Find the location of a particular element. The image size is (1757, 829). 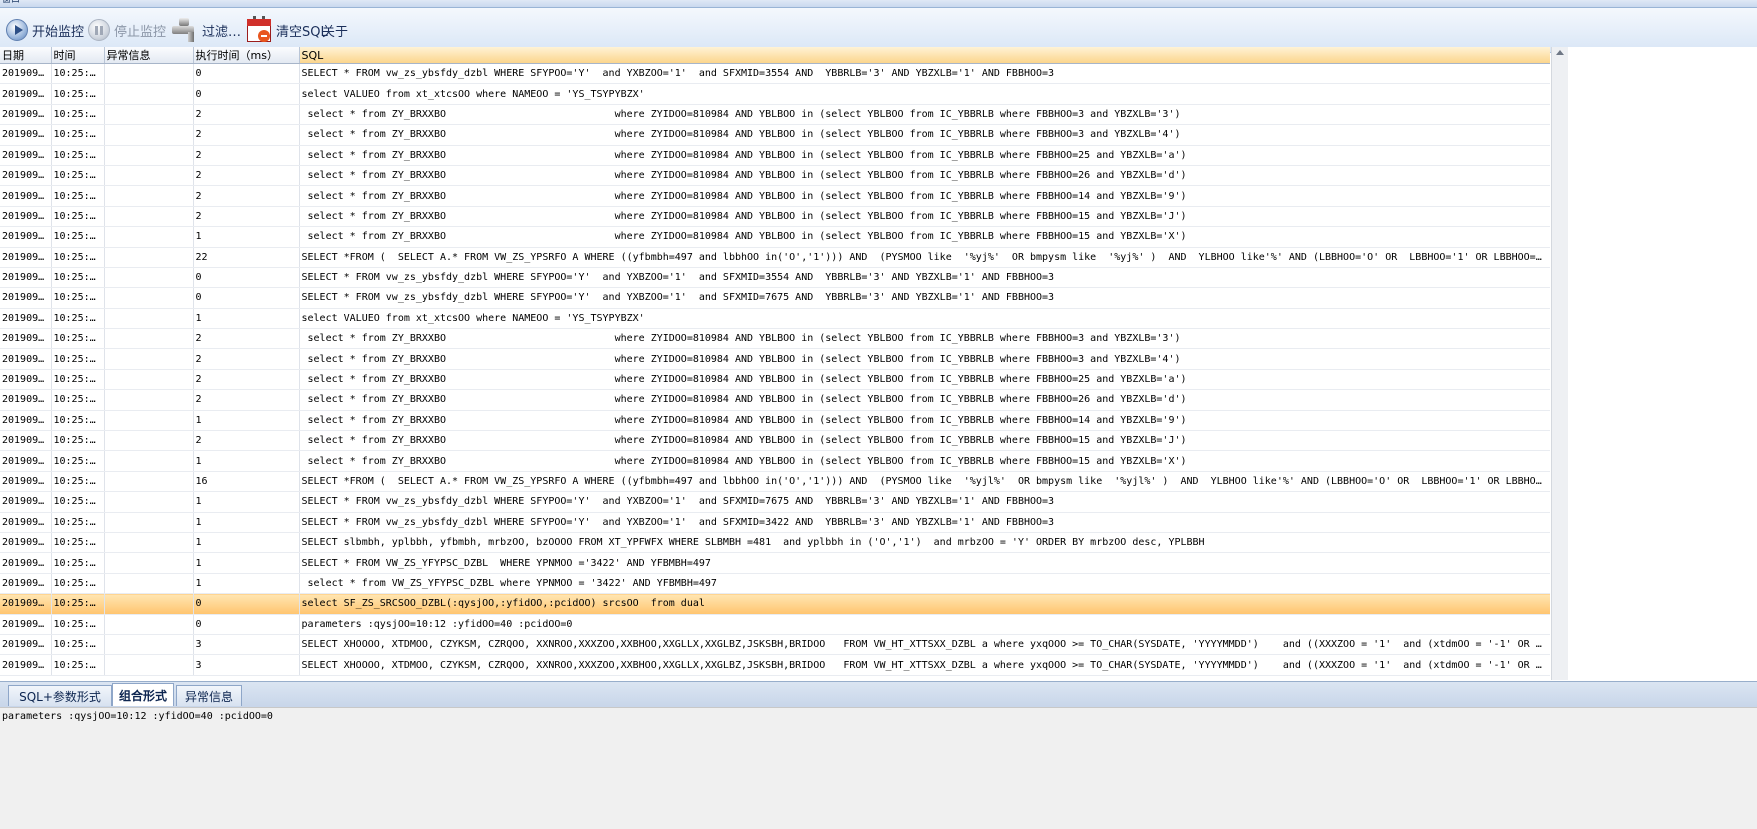

about-button: 关于 is located at coordinates (335, 30).